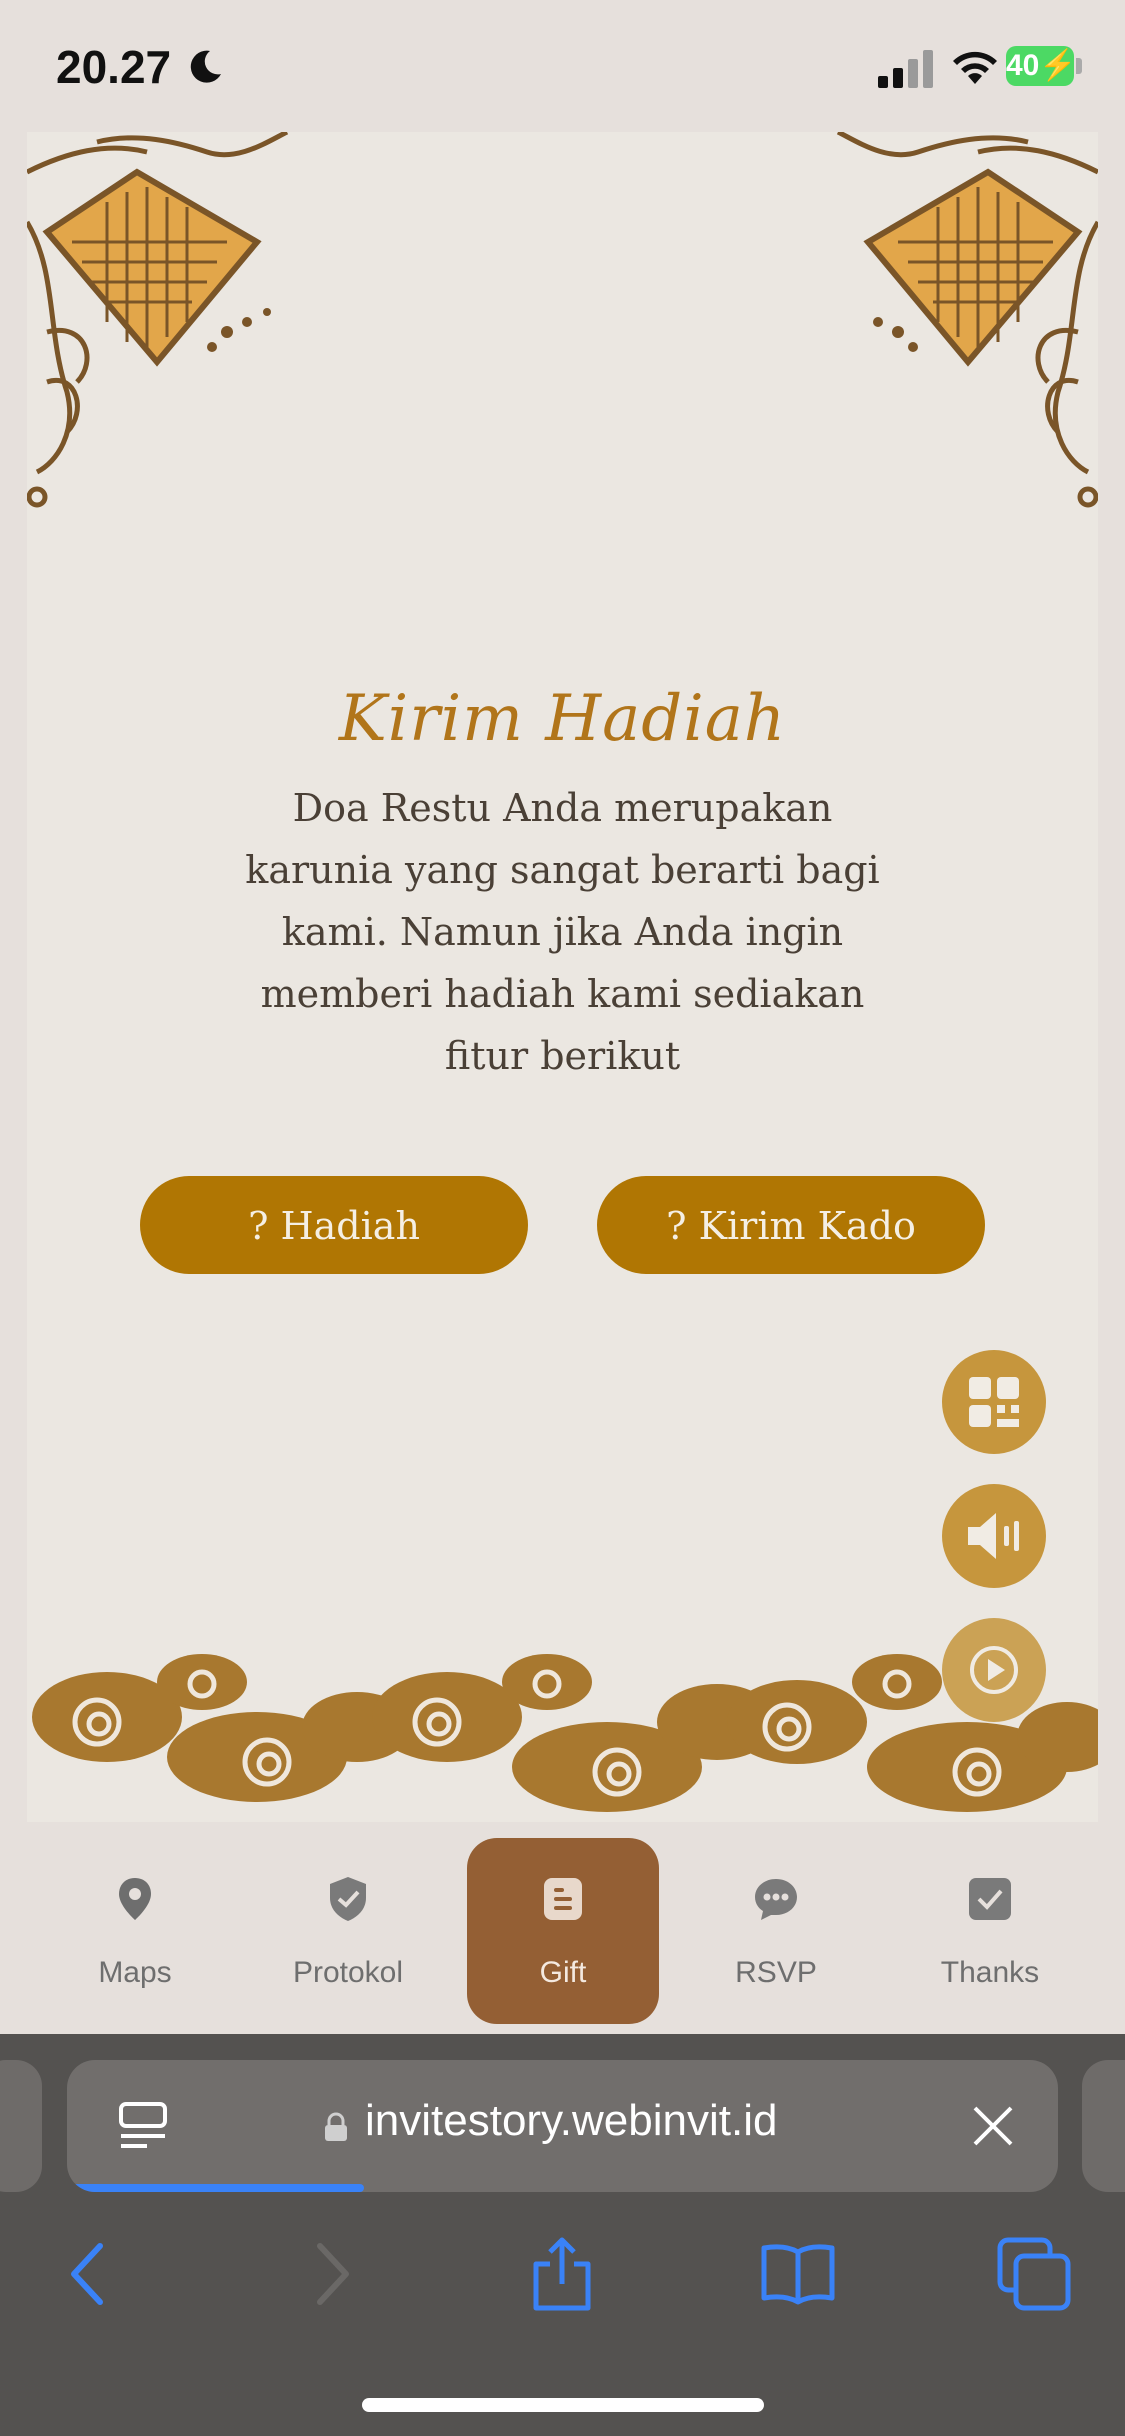 The image size is (1125, 2436). Describe the element at coordinates (348, 1972) in the screenshot. I see `nav-label-protokol: Protokol` at that location.